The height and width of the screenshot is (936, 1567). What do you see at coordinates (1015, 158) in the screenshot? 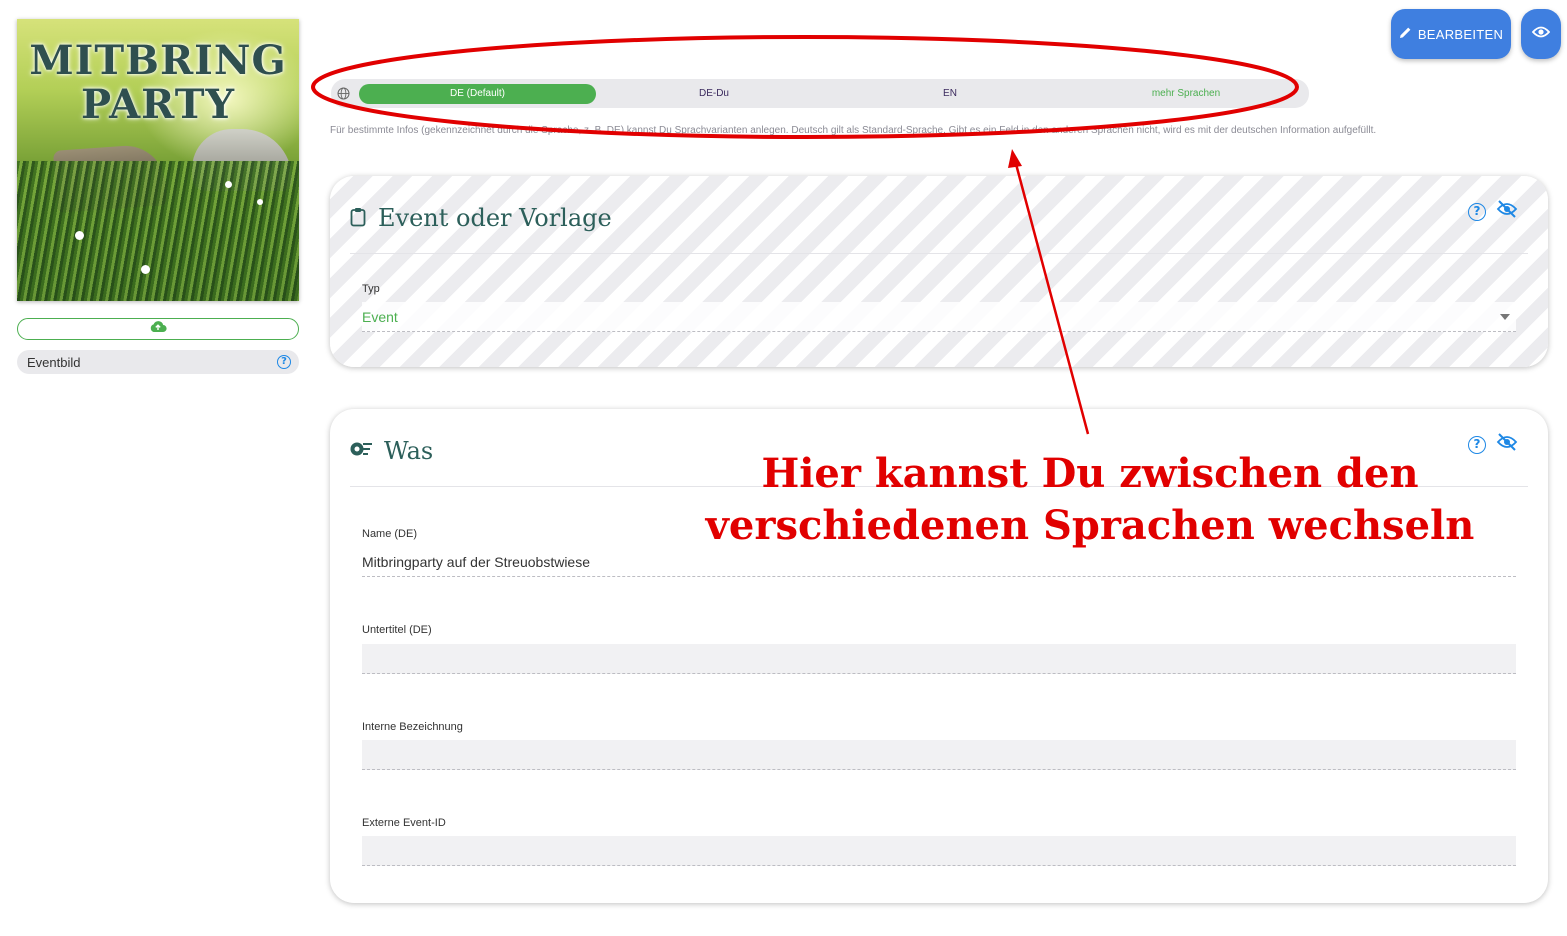
I see `annotation-arrow-head` at bounding box center [1015, 158].